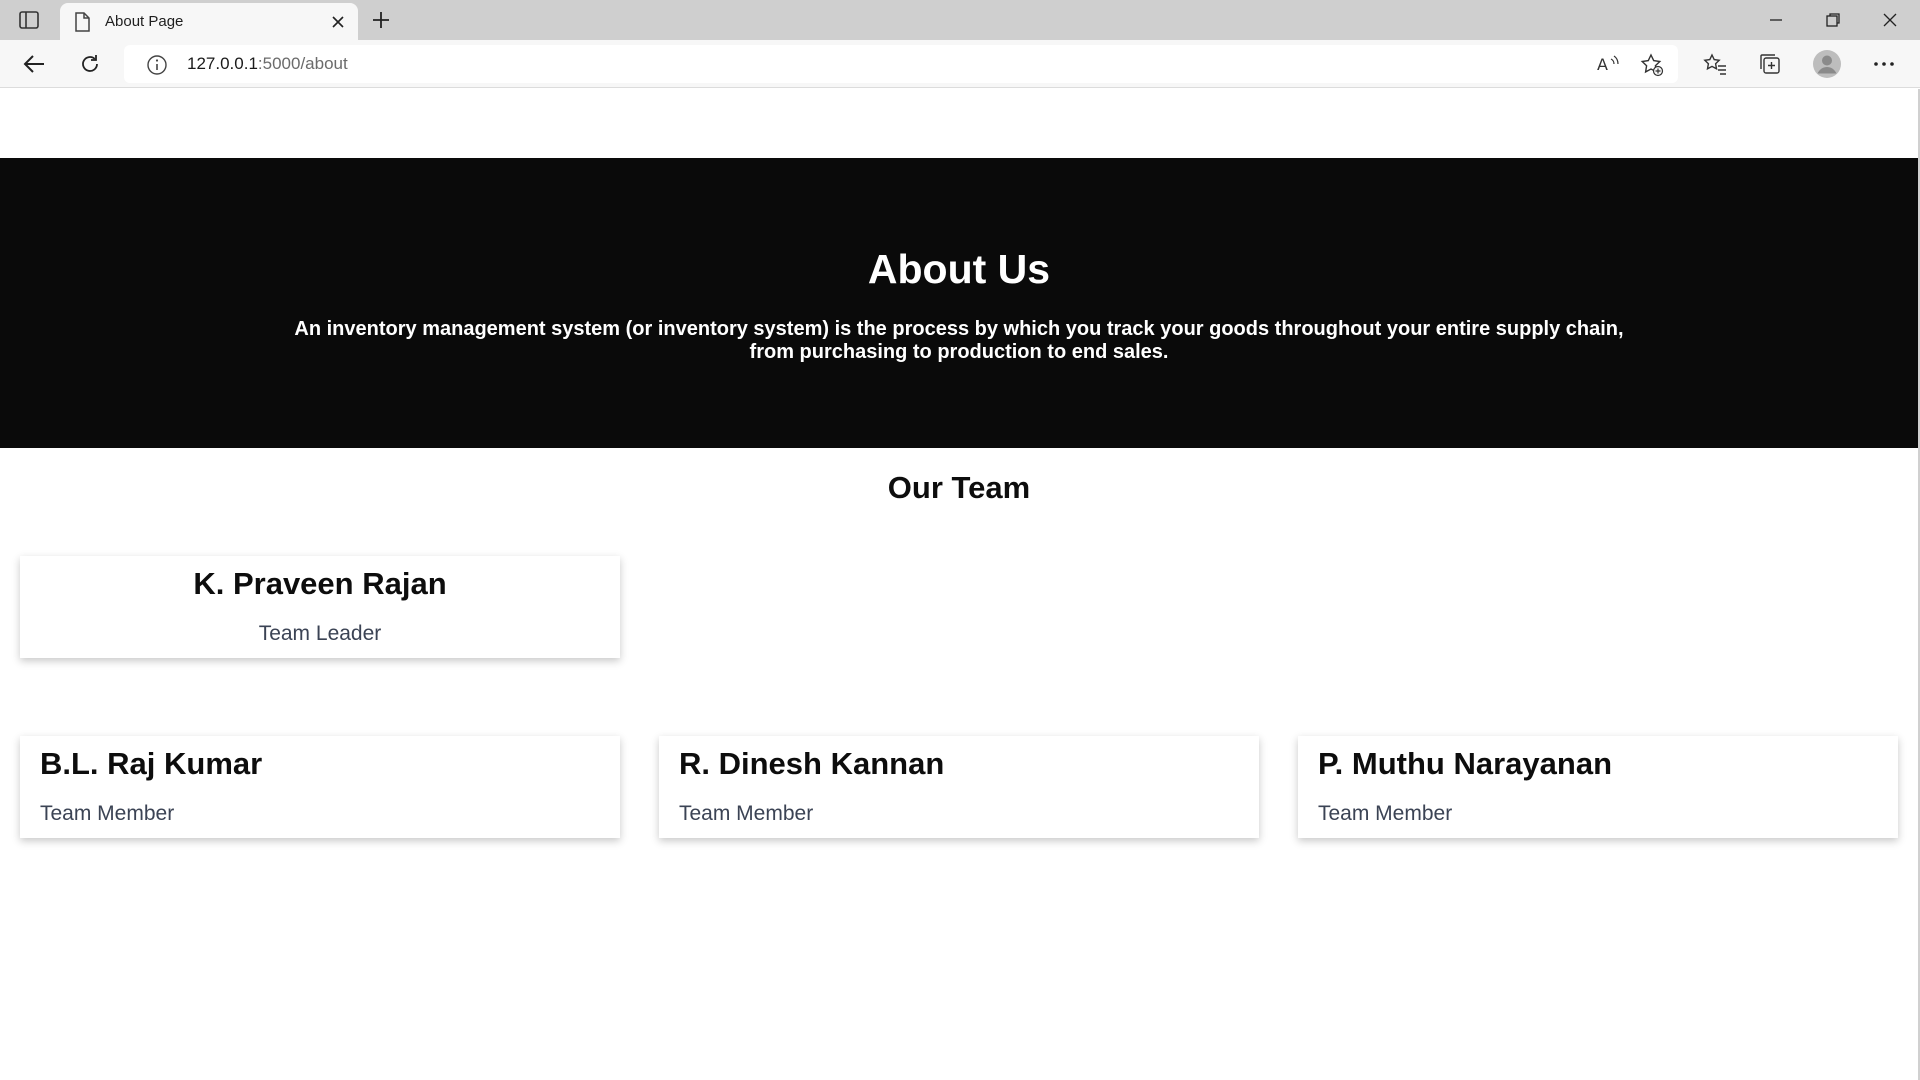  Describe the element at coordinates (320, 583) in the screenshot. I see `team-member-name: K. Praveen Rajan` at that location.